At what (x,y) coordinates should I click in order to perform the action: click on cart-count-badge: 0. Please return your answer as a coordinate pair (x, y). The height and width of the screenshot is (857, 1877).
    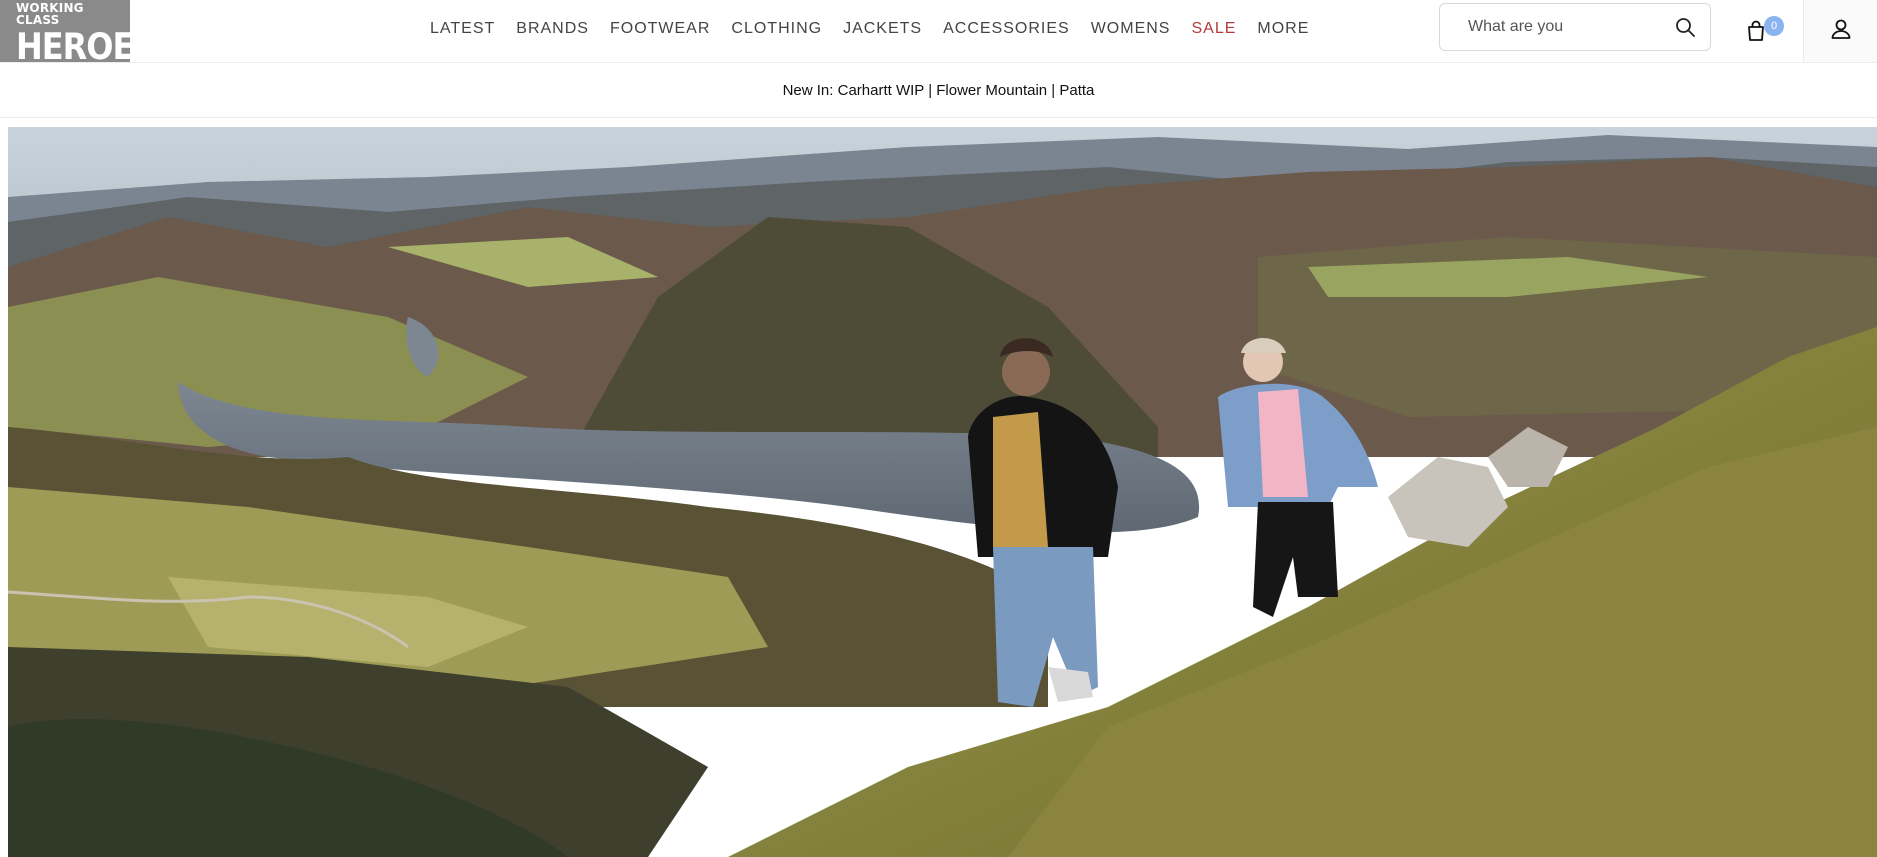
    Looking at the image, I should click on (1774, 26).